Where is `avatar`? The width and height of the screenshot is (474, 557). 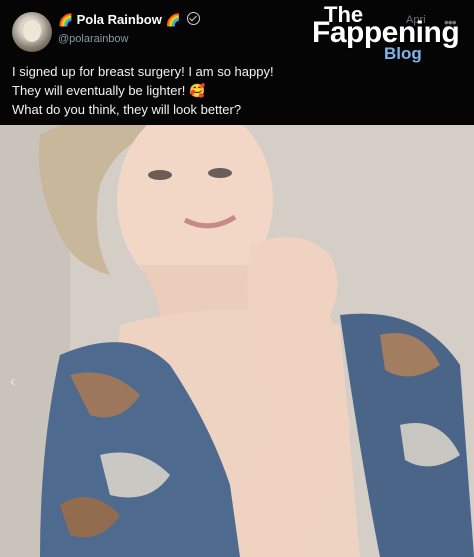
avatar is located at coordinates (32, 32).